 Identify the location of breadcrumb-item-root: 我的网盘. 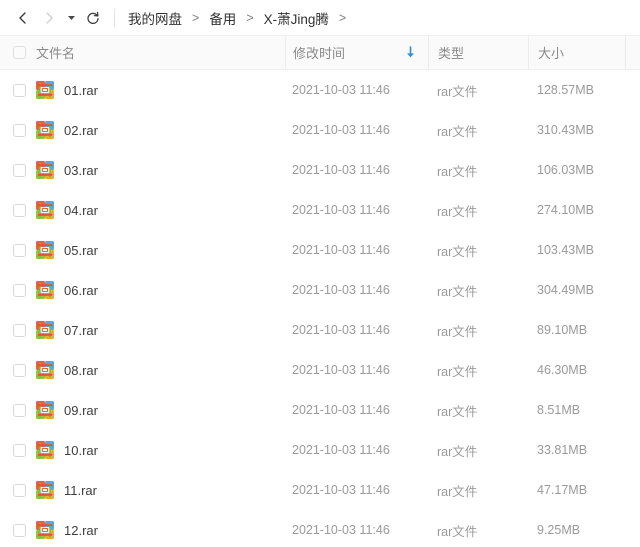
(155, 18).